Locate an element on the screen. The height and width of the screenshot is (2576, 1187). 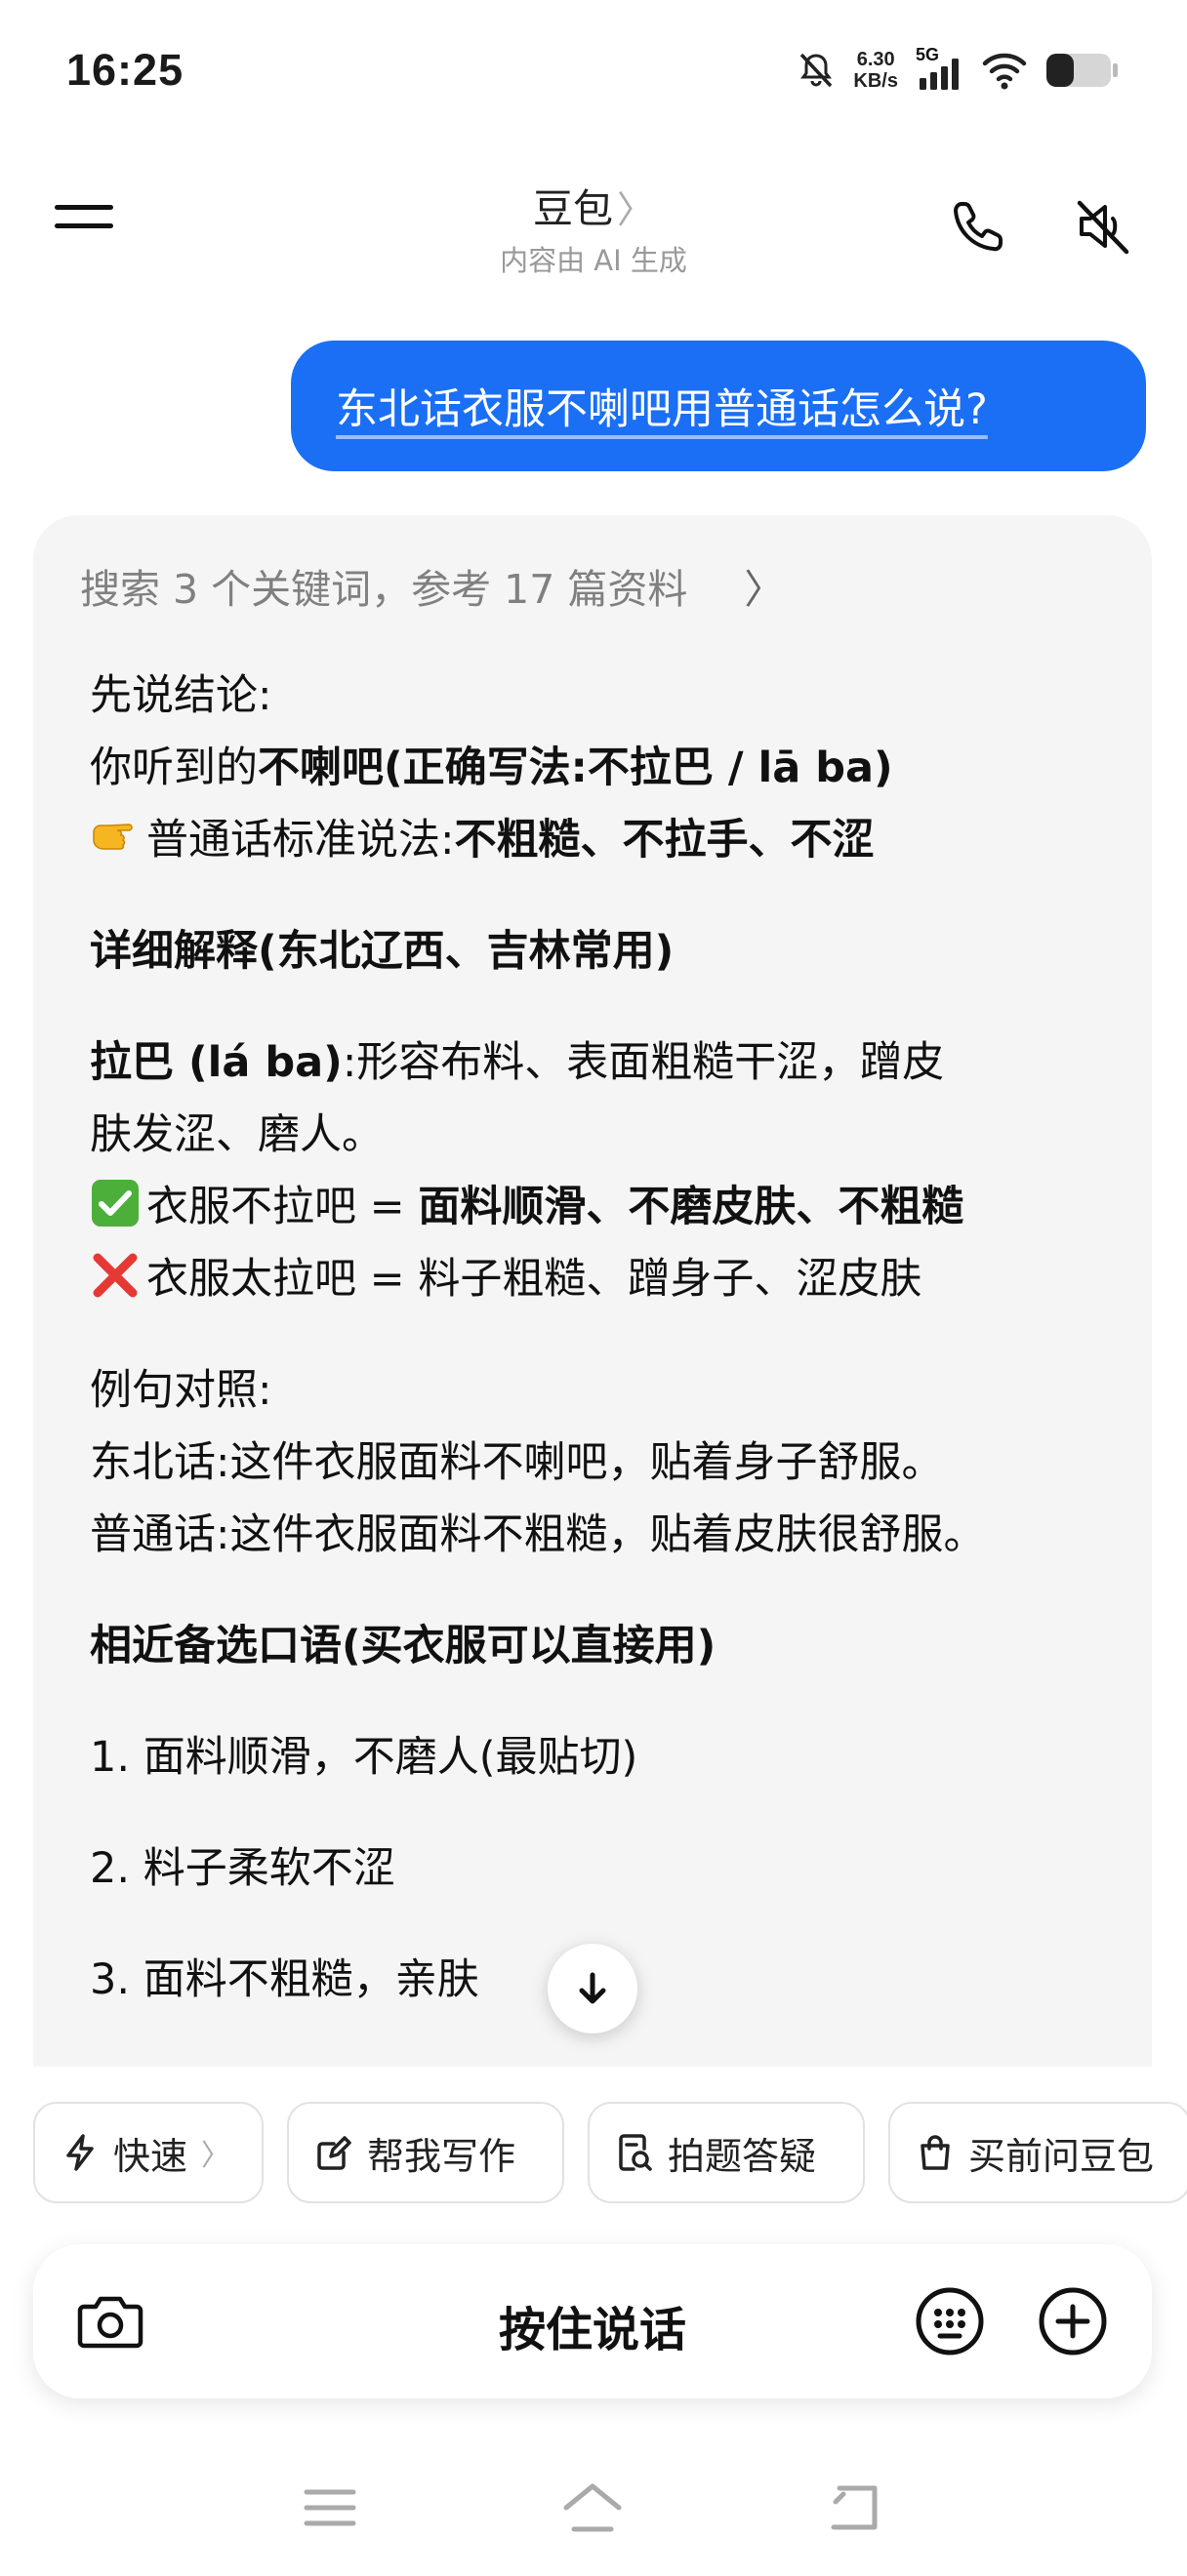
cross-mark-emoji is located at coordinates (115, 1275).